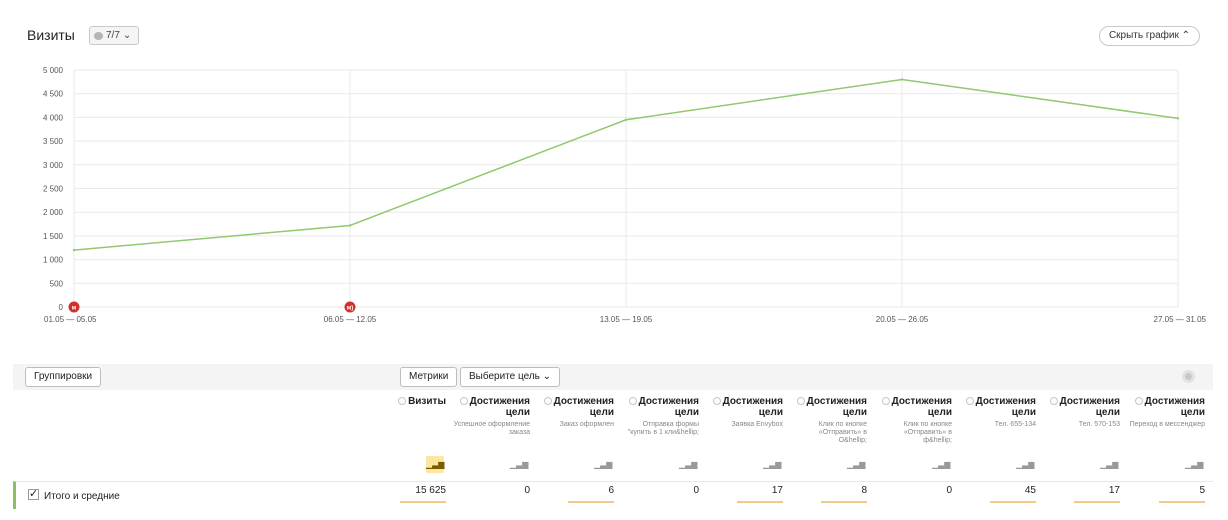 Image resolution: width=1228 pixels, height=520 pixels. I want to click on totals-label: Итого и средние, so click(82, 496).